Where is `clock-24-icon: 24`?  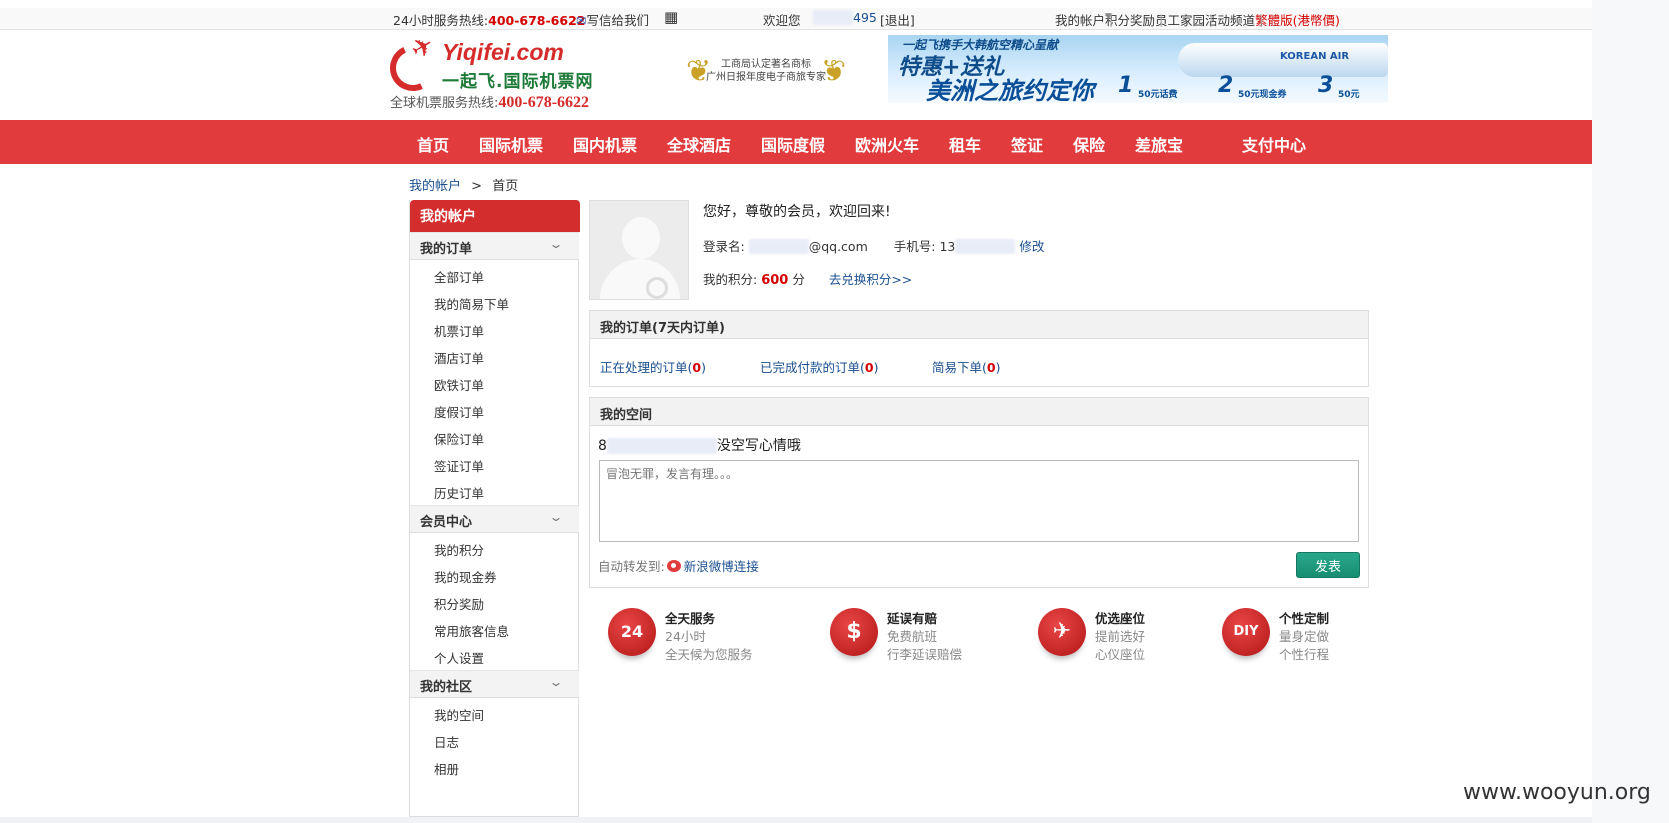
clock-24-icon: 24 is located at coordinates (632, 632).